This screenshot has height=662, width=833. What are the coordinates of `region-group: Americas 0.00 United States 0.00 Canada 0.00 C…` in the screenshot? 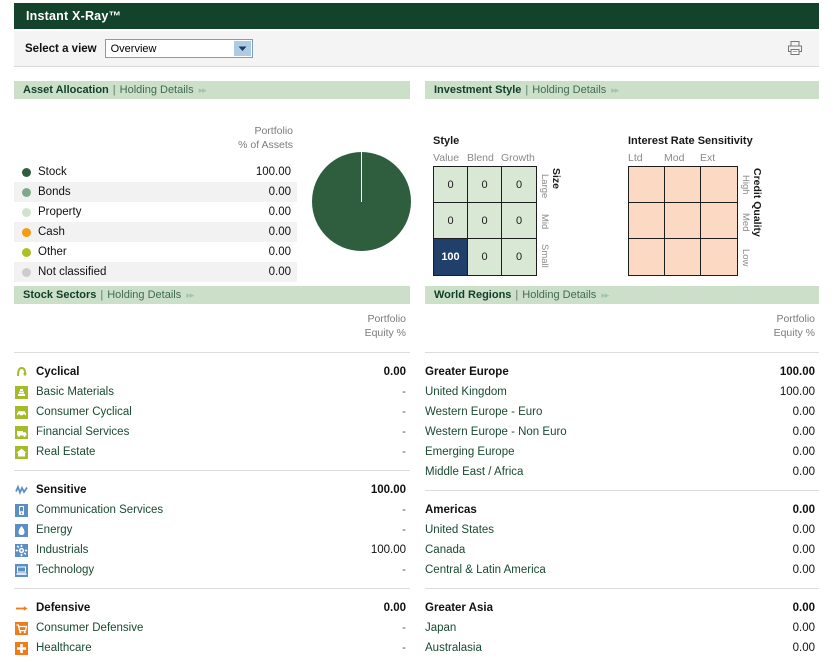 It's located at (622, 535).